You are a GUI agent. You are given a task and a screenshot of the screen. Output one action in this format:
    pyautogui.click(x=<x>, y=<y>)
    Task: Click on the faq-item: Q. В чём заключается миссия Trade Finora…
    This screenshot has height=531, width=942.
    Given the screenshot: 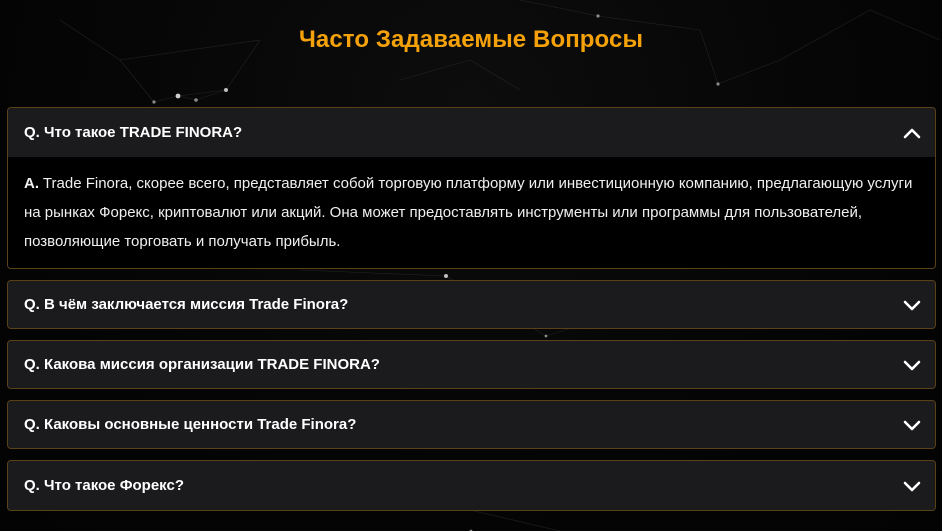 What is the action you would take?
    pyautogui.click(x=471, y=304)
    